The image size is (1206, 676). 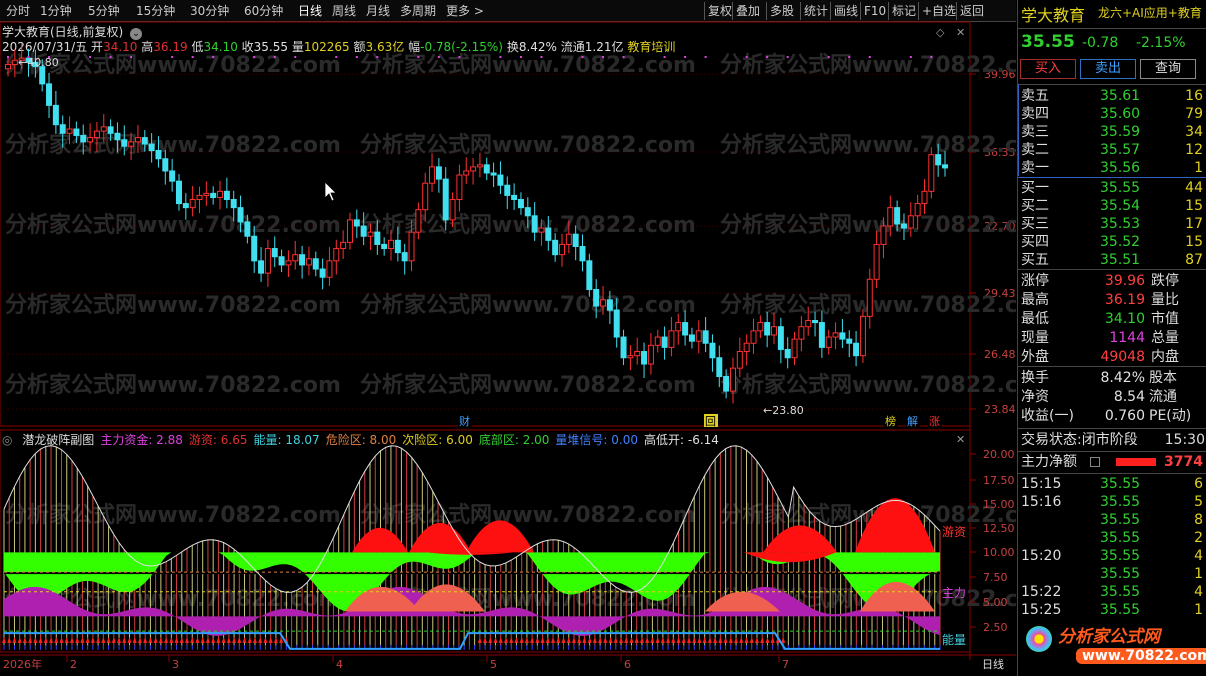 What do you see at coordinates (1108, 69) in the screenshot?
I see `sell-button: 卖出` at bounding box center [1108, 69].